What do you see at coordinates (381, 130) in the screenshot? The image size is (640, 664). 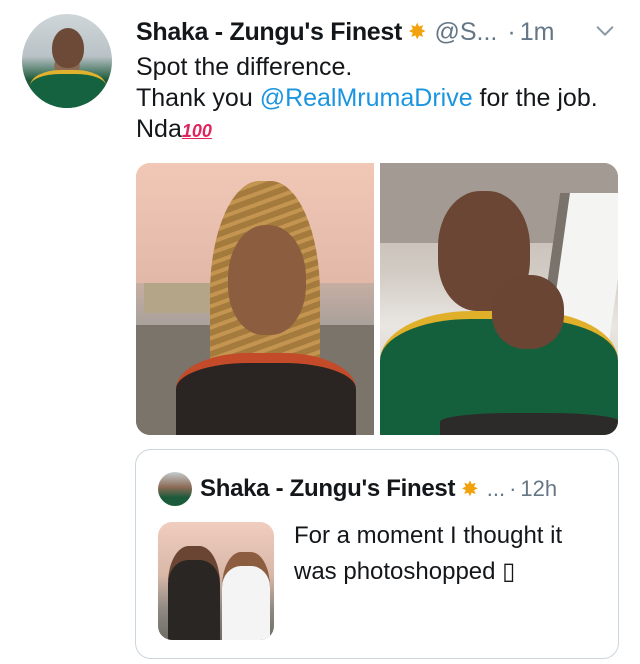 I see `tweet-text-line-3: Nda100` at bounding box center [381, 130].